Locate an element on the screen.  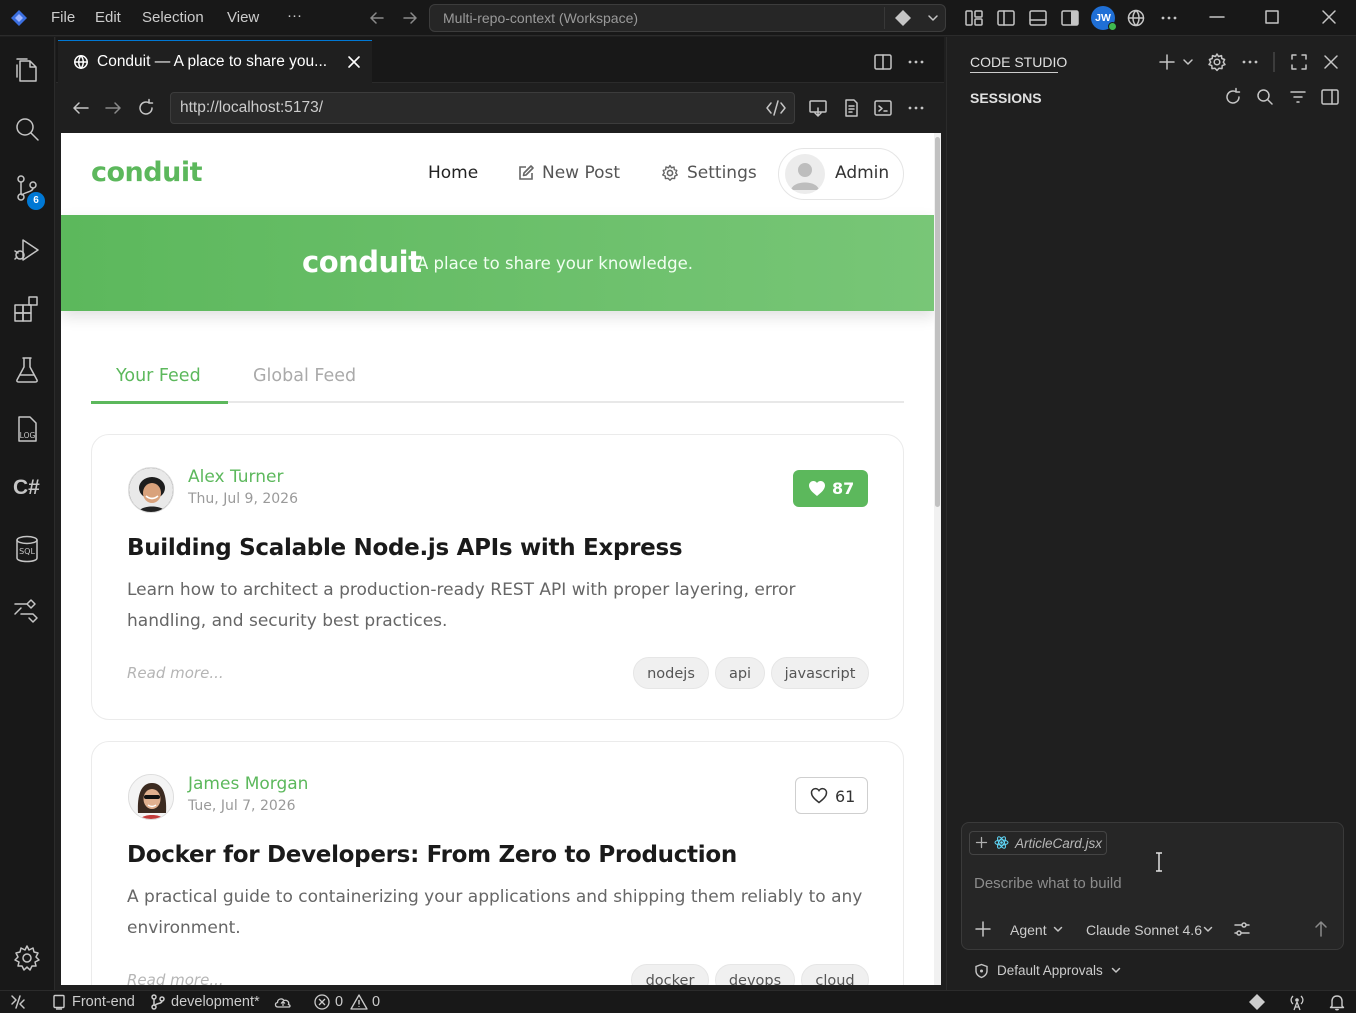
tag-pill: nodejs is located at coordinates (671, 673).